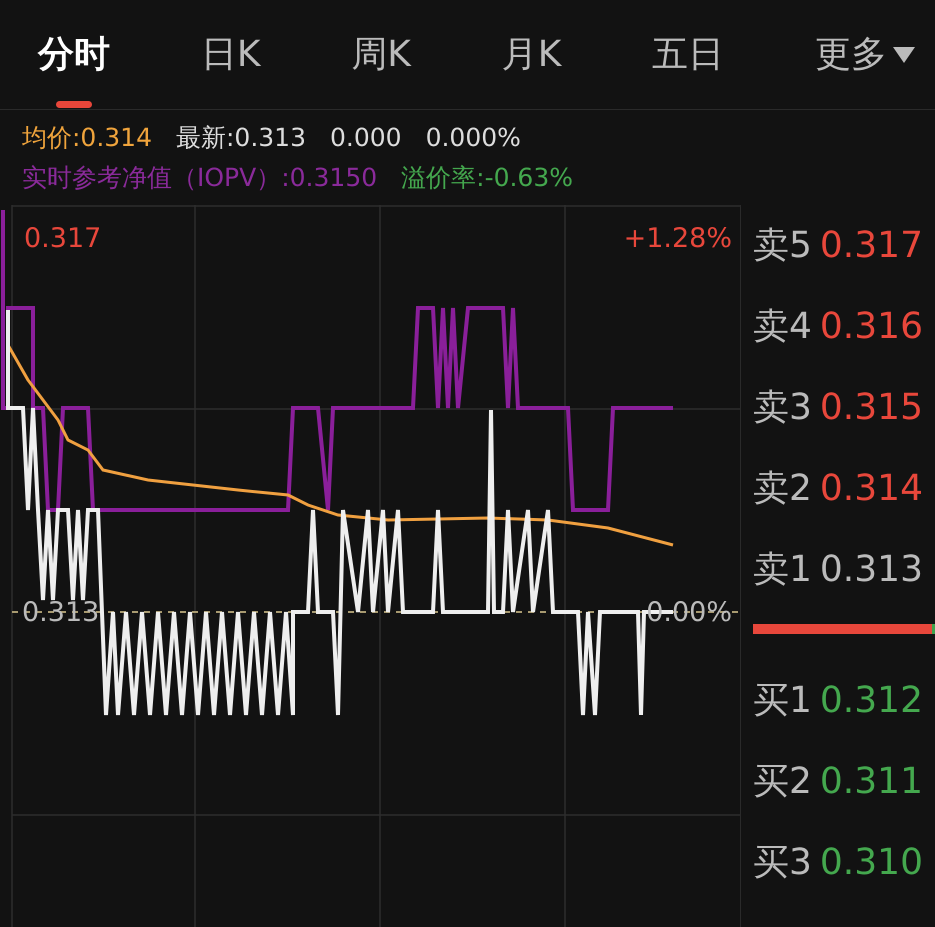 This screenshot has width=935, height=927. What do you see at coordinates (871, 246) in the screenshot?
I see `order-price: 0.317` at bounding box center [871, 246].